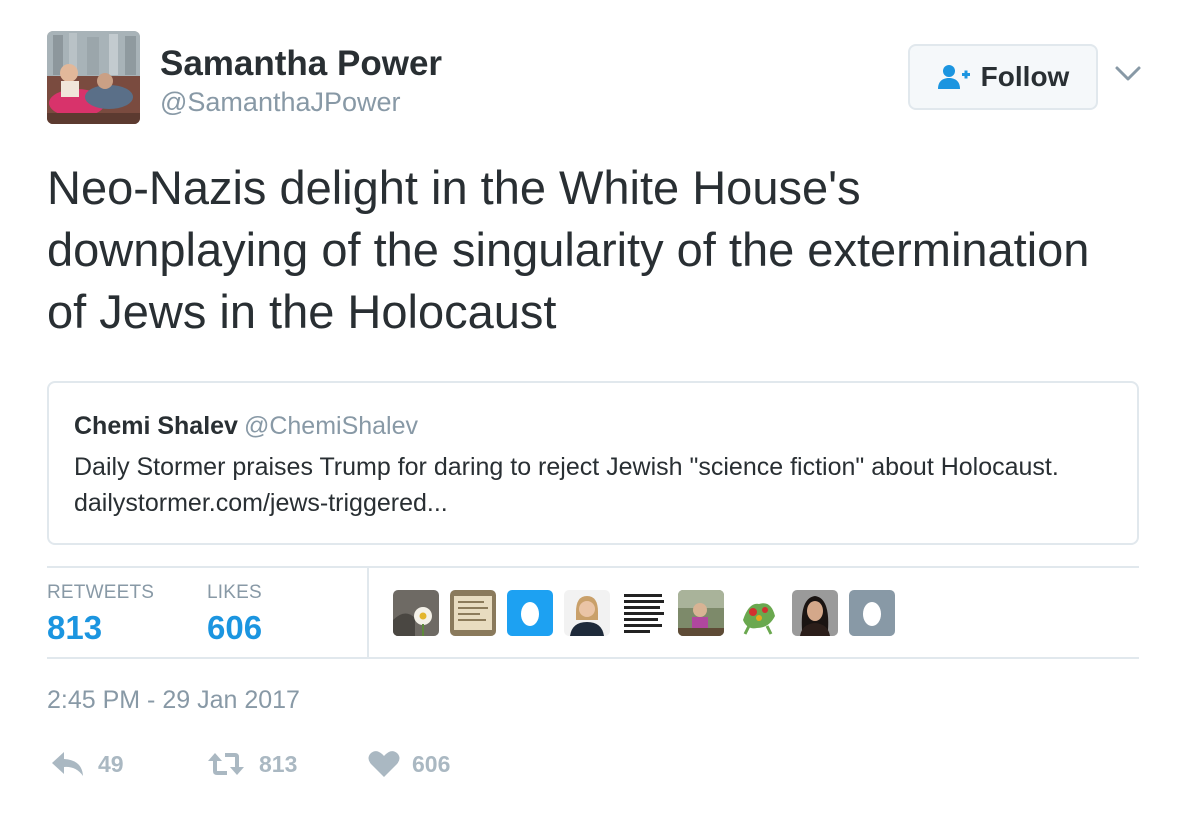 The height and width of the screenshot is (814, 1200). I want to click on follow-button-label: Follow, so click(1025, 76).